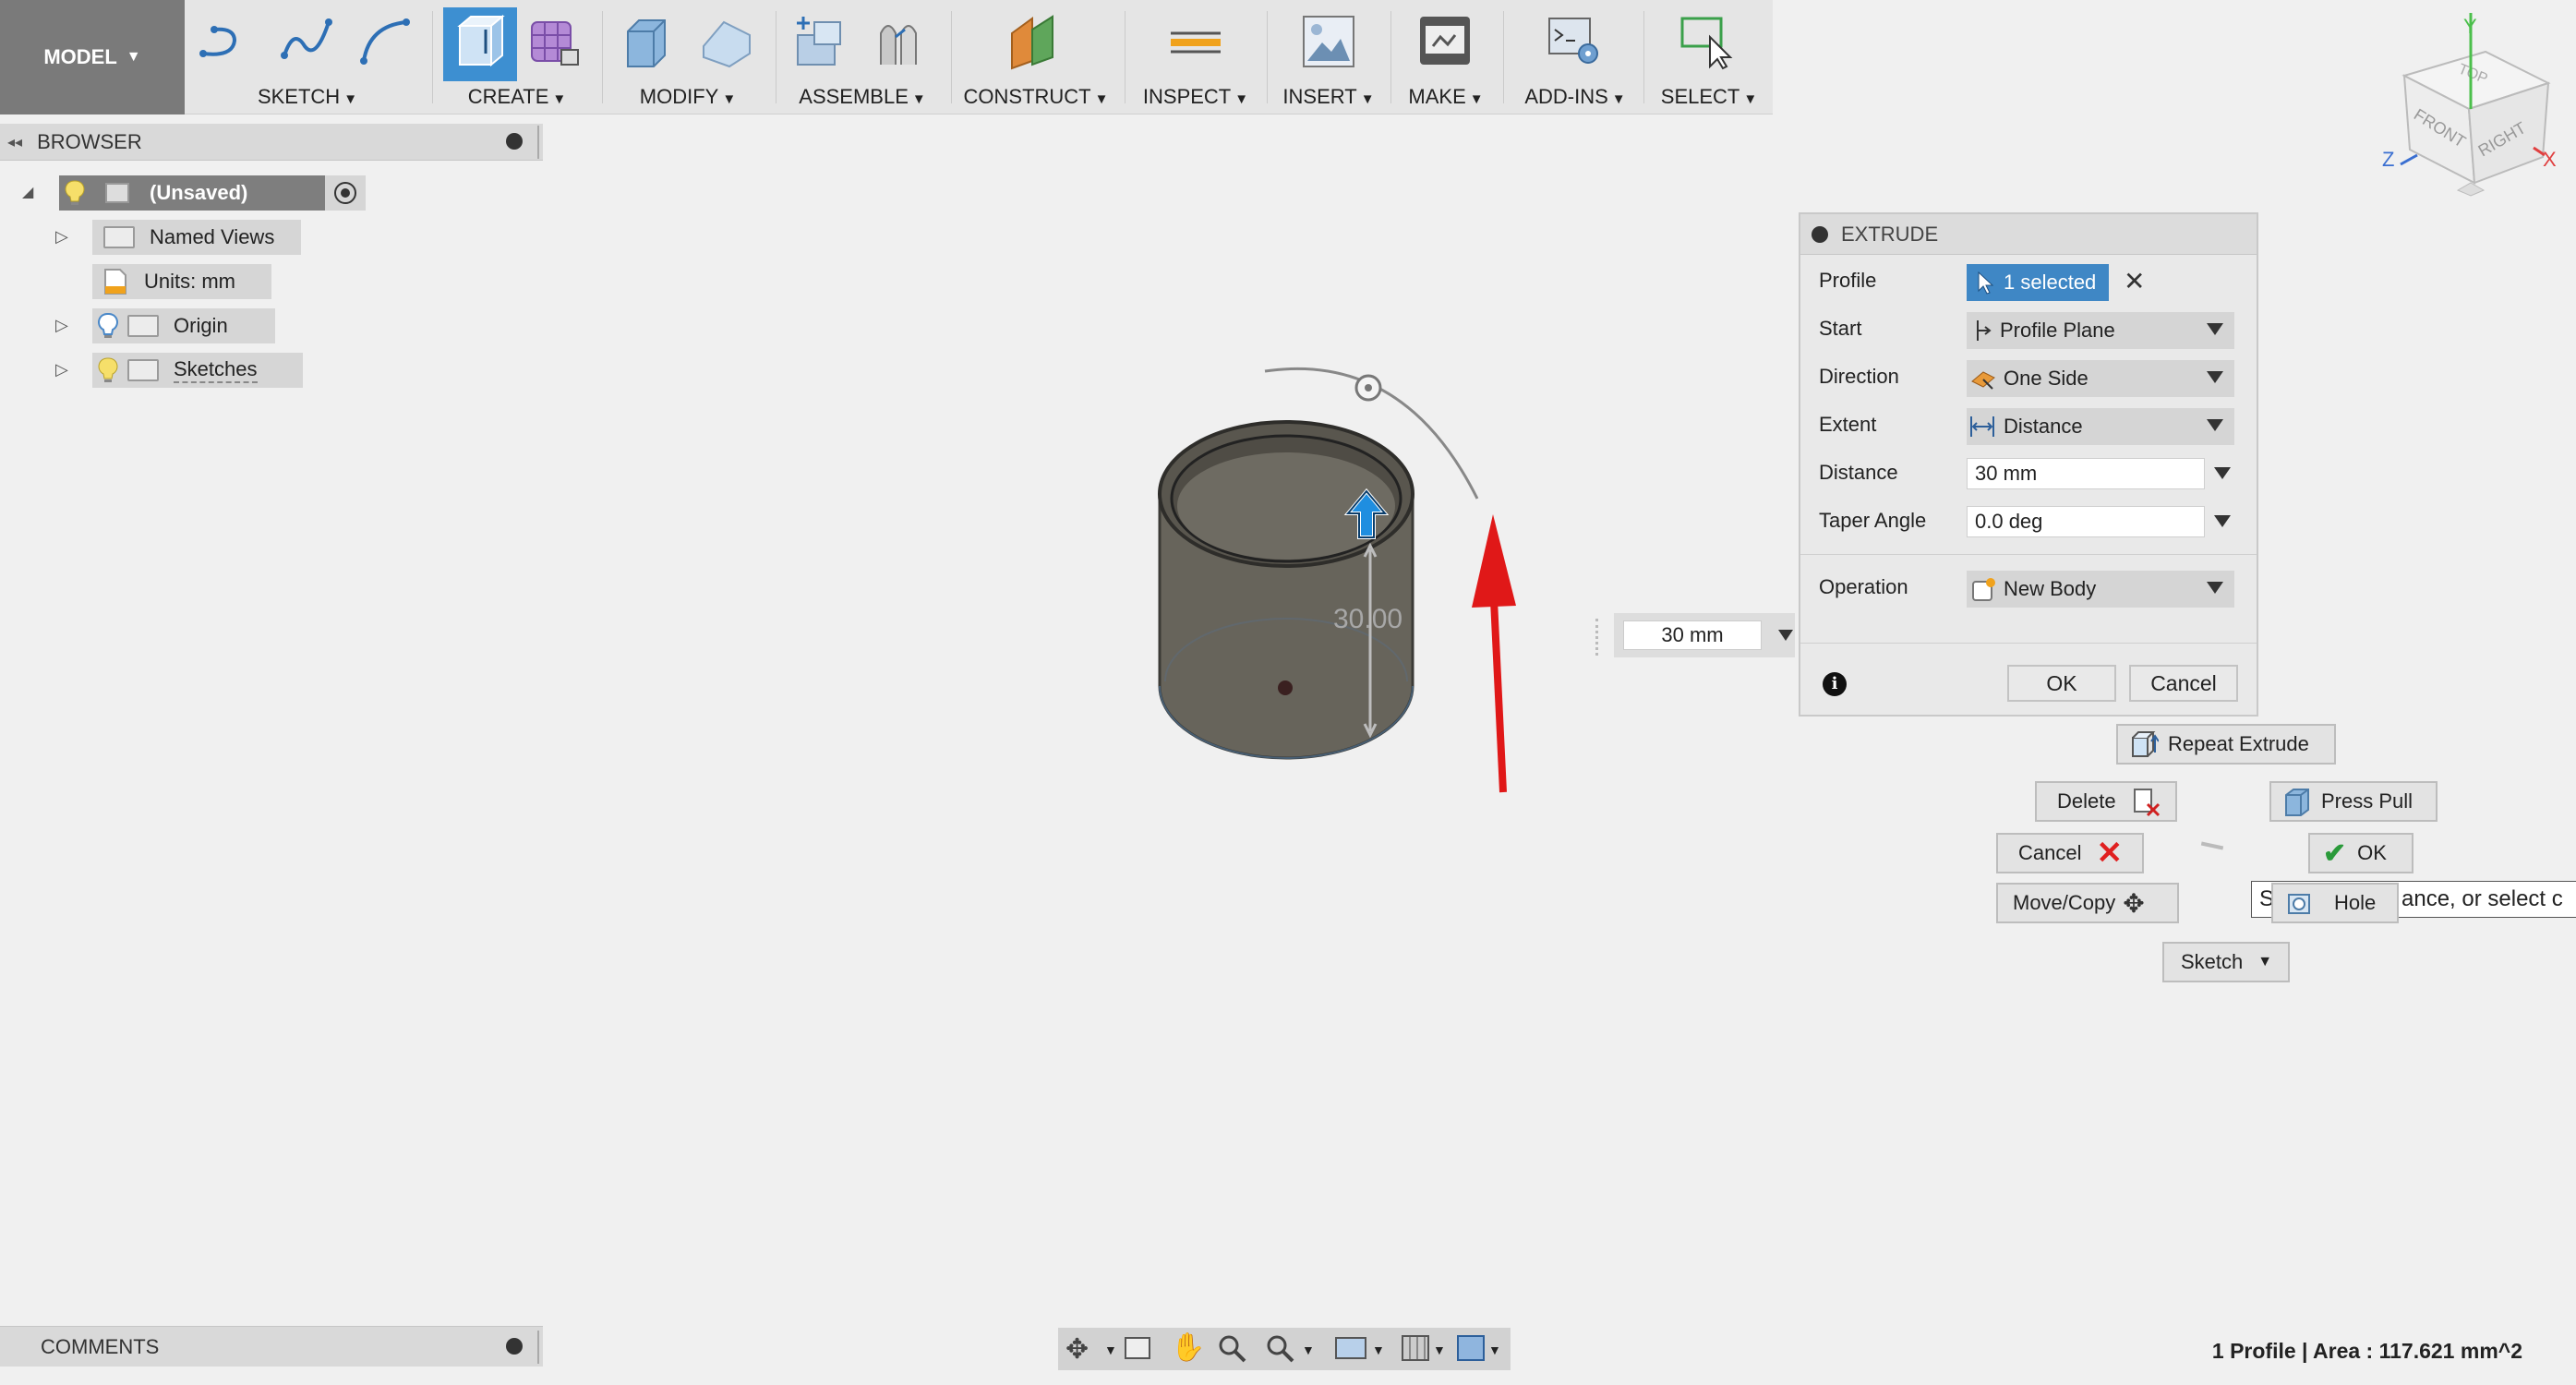 This screenshot has width=2576, height=1385. What do you see at coordinates (2469, 105) in the screenshot?
I see `viewcube: TOP FRONT RIGHT Y Z X` at bounding box center [2469, 105].